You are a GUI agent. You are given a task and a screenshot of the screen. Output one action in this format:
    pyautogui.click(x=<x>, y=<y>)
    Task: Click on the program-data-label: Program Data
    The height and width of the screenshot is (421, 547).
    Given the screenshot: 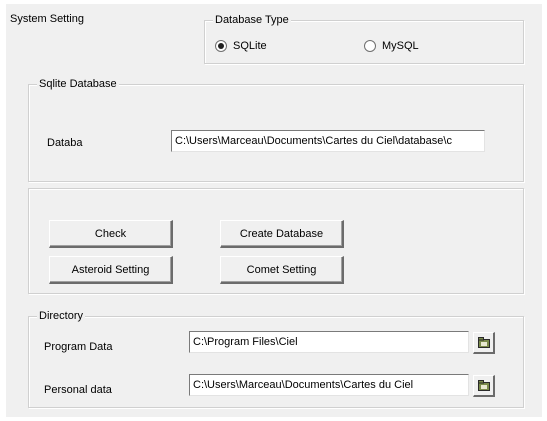 What is the action you would take?
    pyautogui.click(x=78, y=347)
    